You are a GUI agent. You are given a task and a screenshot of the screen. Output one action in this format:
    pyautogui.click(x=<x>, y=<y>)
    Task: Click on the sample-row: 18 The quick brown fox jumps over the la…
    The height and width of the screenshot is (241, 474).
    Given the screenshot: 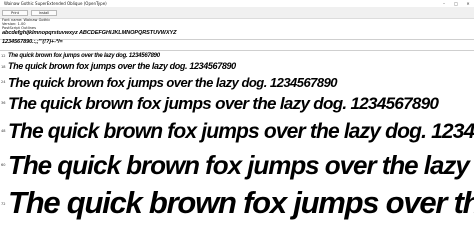 What is the action you would take?
    pyautogui.click(x=237, y=67)
    